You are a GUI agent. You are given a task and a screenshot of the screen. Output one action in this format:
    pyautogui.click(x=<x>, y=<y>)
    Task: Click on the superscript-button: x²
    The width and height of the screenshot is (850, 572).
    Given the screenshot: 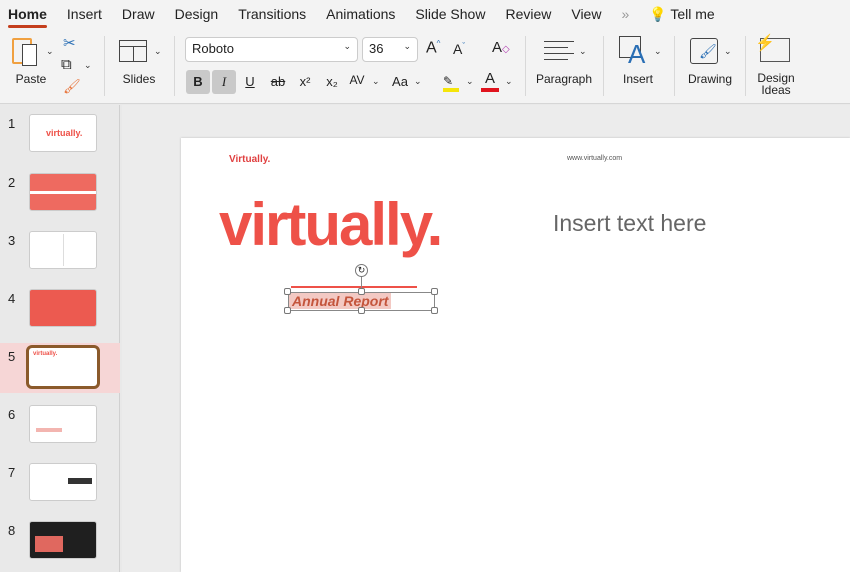 What is the action you would take?
    pyautogui.click(x=305, y=82)
    